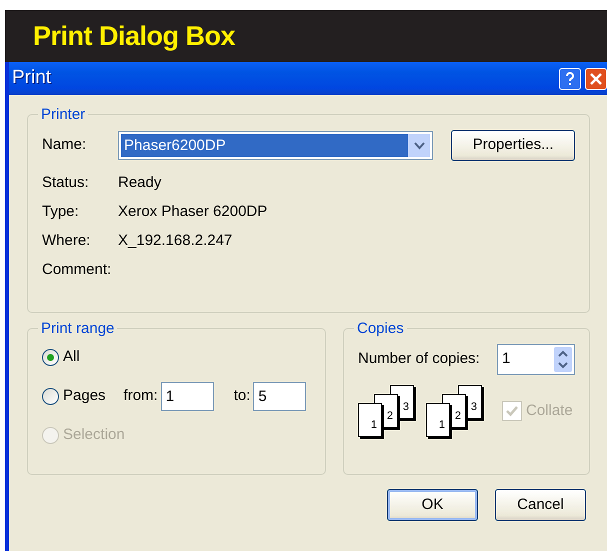 This screenshot has height=551, width=607. I want to click on close-icon, so click(596, 78).